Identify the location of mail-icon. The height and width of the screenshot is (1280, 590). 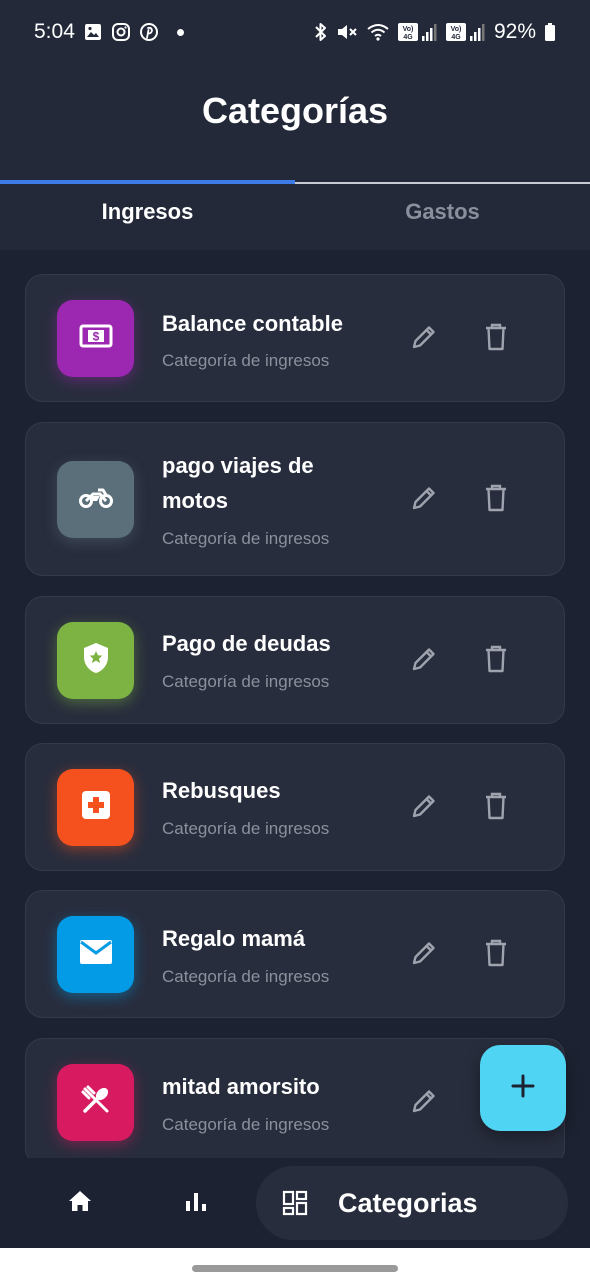
(96, 954).